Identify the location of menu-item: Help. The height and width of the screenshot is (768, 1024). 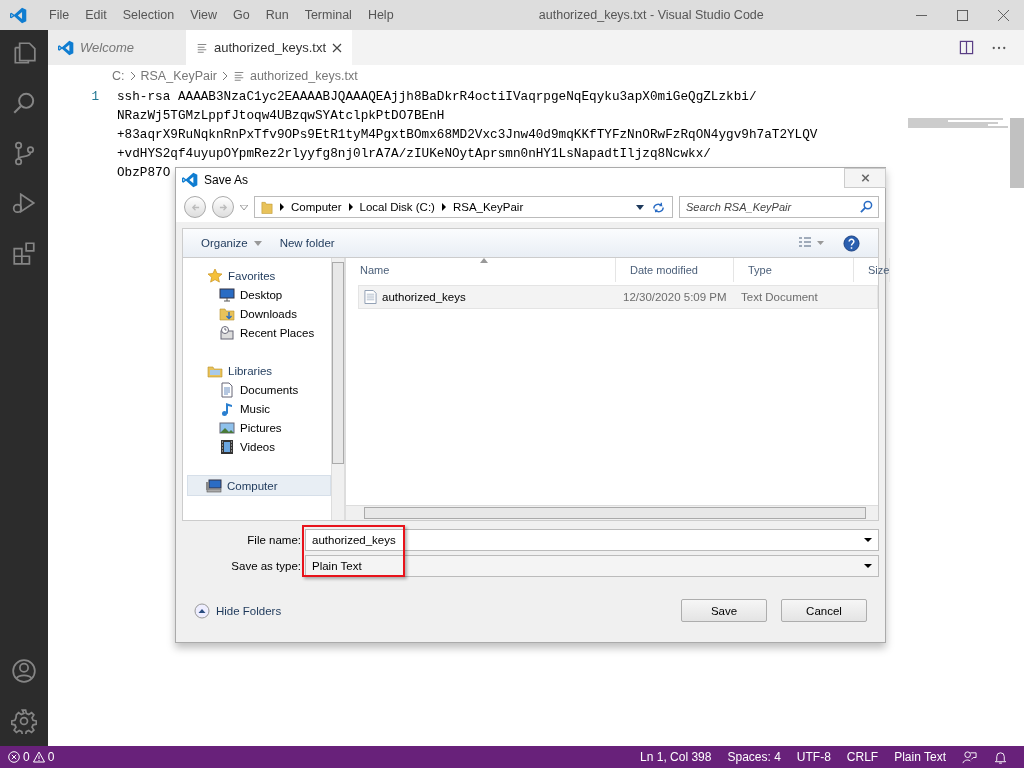
(380, 15).